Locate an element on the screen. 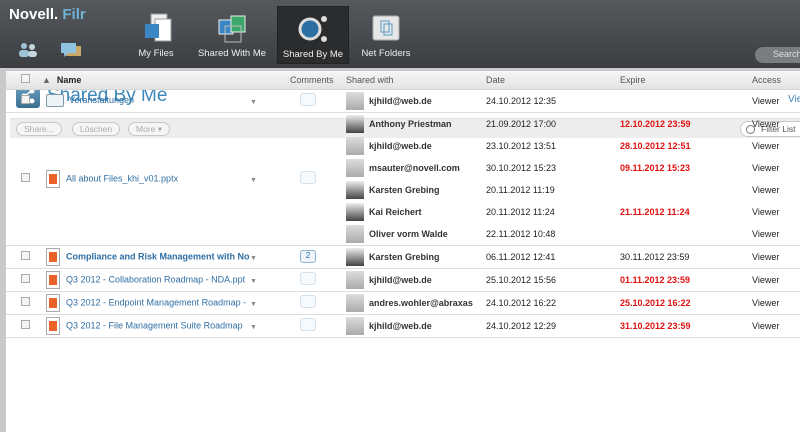 The height and width of the screenshot is (432, 800). share-expire: 12.10.2012 23:59 is located at coordinates (655, 123).